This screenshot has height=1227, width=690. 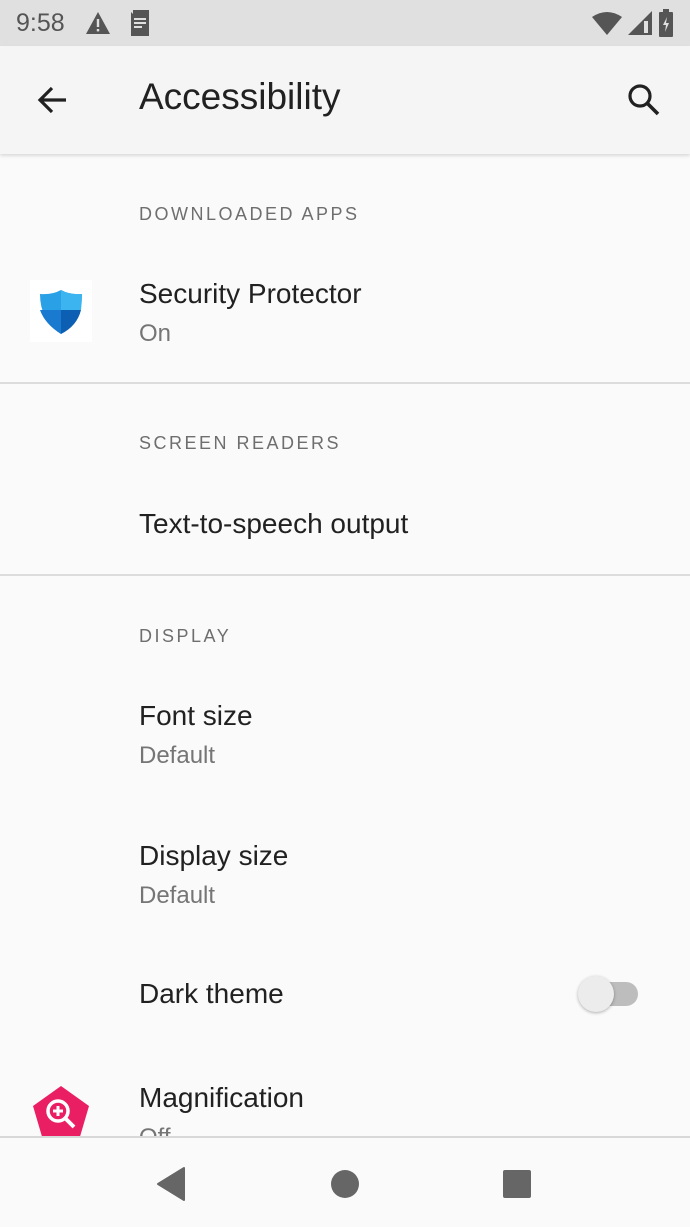 What do you see at coordinates (211, 993) in the screenshot?
I see `item-title: Dark theme` at bounding box center [211, 993].